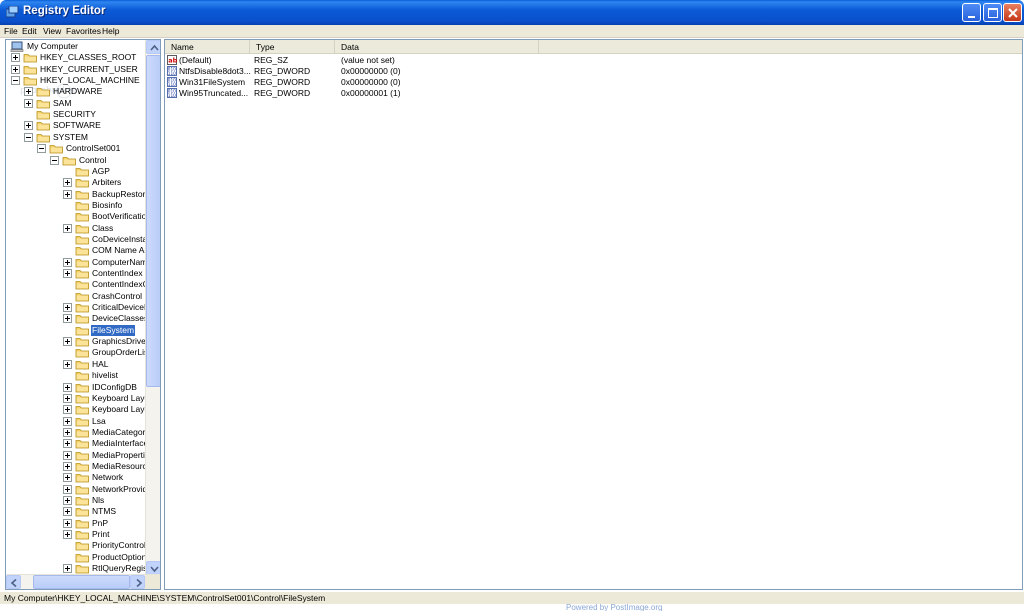 This screenshot has height=611, width=1024. Describe the element at coordinates (282, 93) in the screenshot. I see `list-cell-type: REG_DWORD` at that location.